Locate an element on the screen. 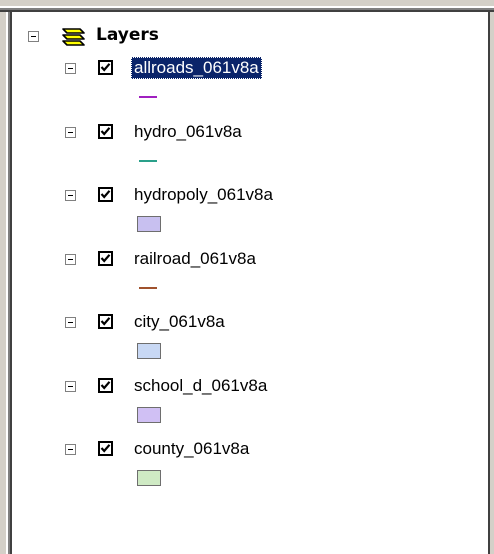 This screenshot has width=494, height=554. layers-stack-icon is located at coordinates (73, 37).